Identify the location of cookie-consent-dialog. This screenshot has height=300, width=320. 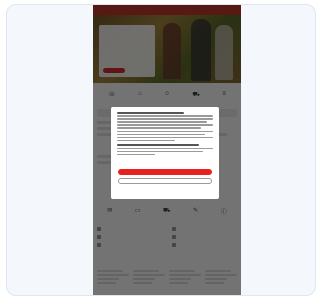
(165, 153).